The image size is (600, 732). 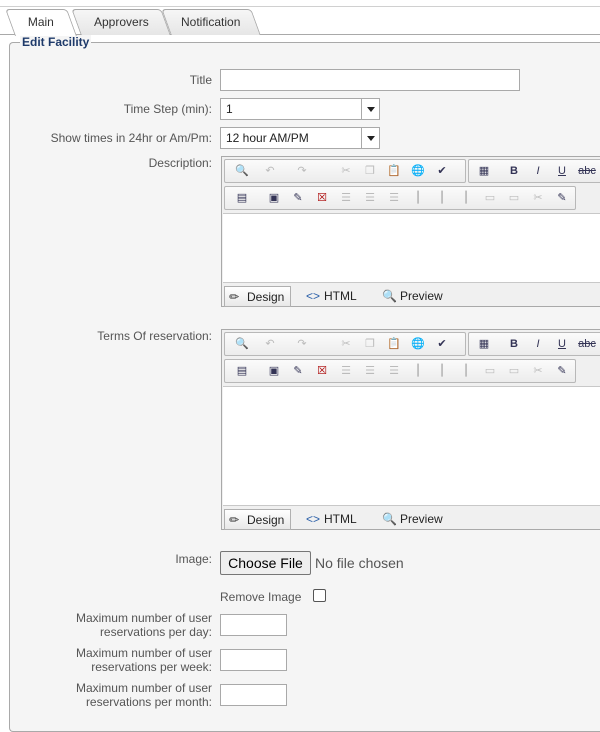 What do you see at coordinates (370, 80) in the screenshot?
I see `title-input` at bounding box center [370, 80].